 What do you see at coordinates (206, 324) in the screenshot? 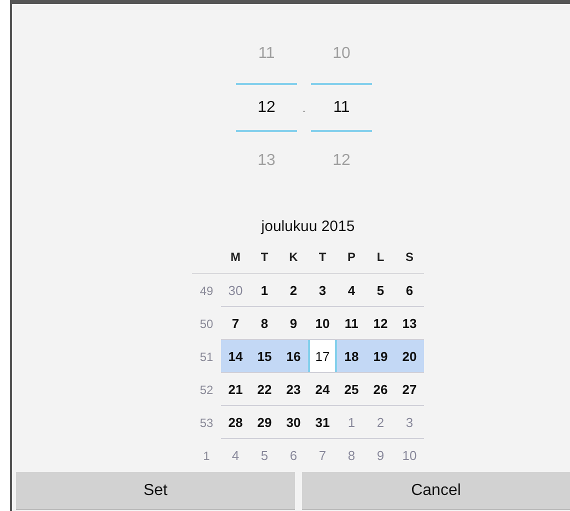
I see `week-number: 50` at bounding box center [206, 324].